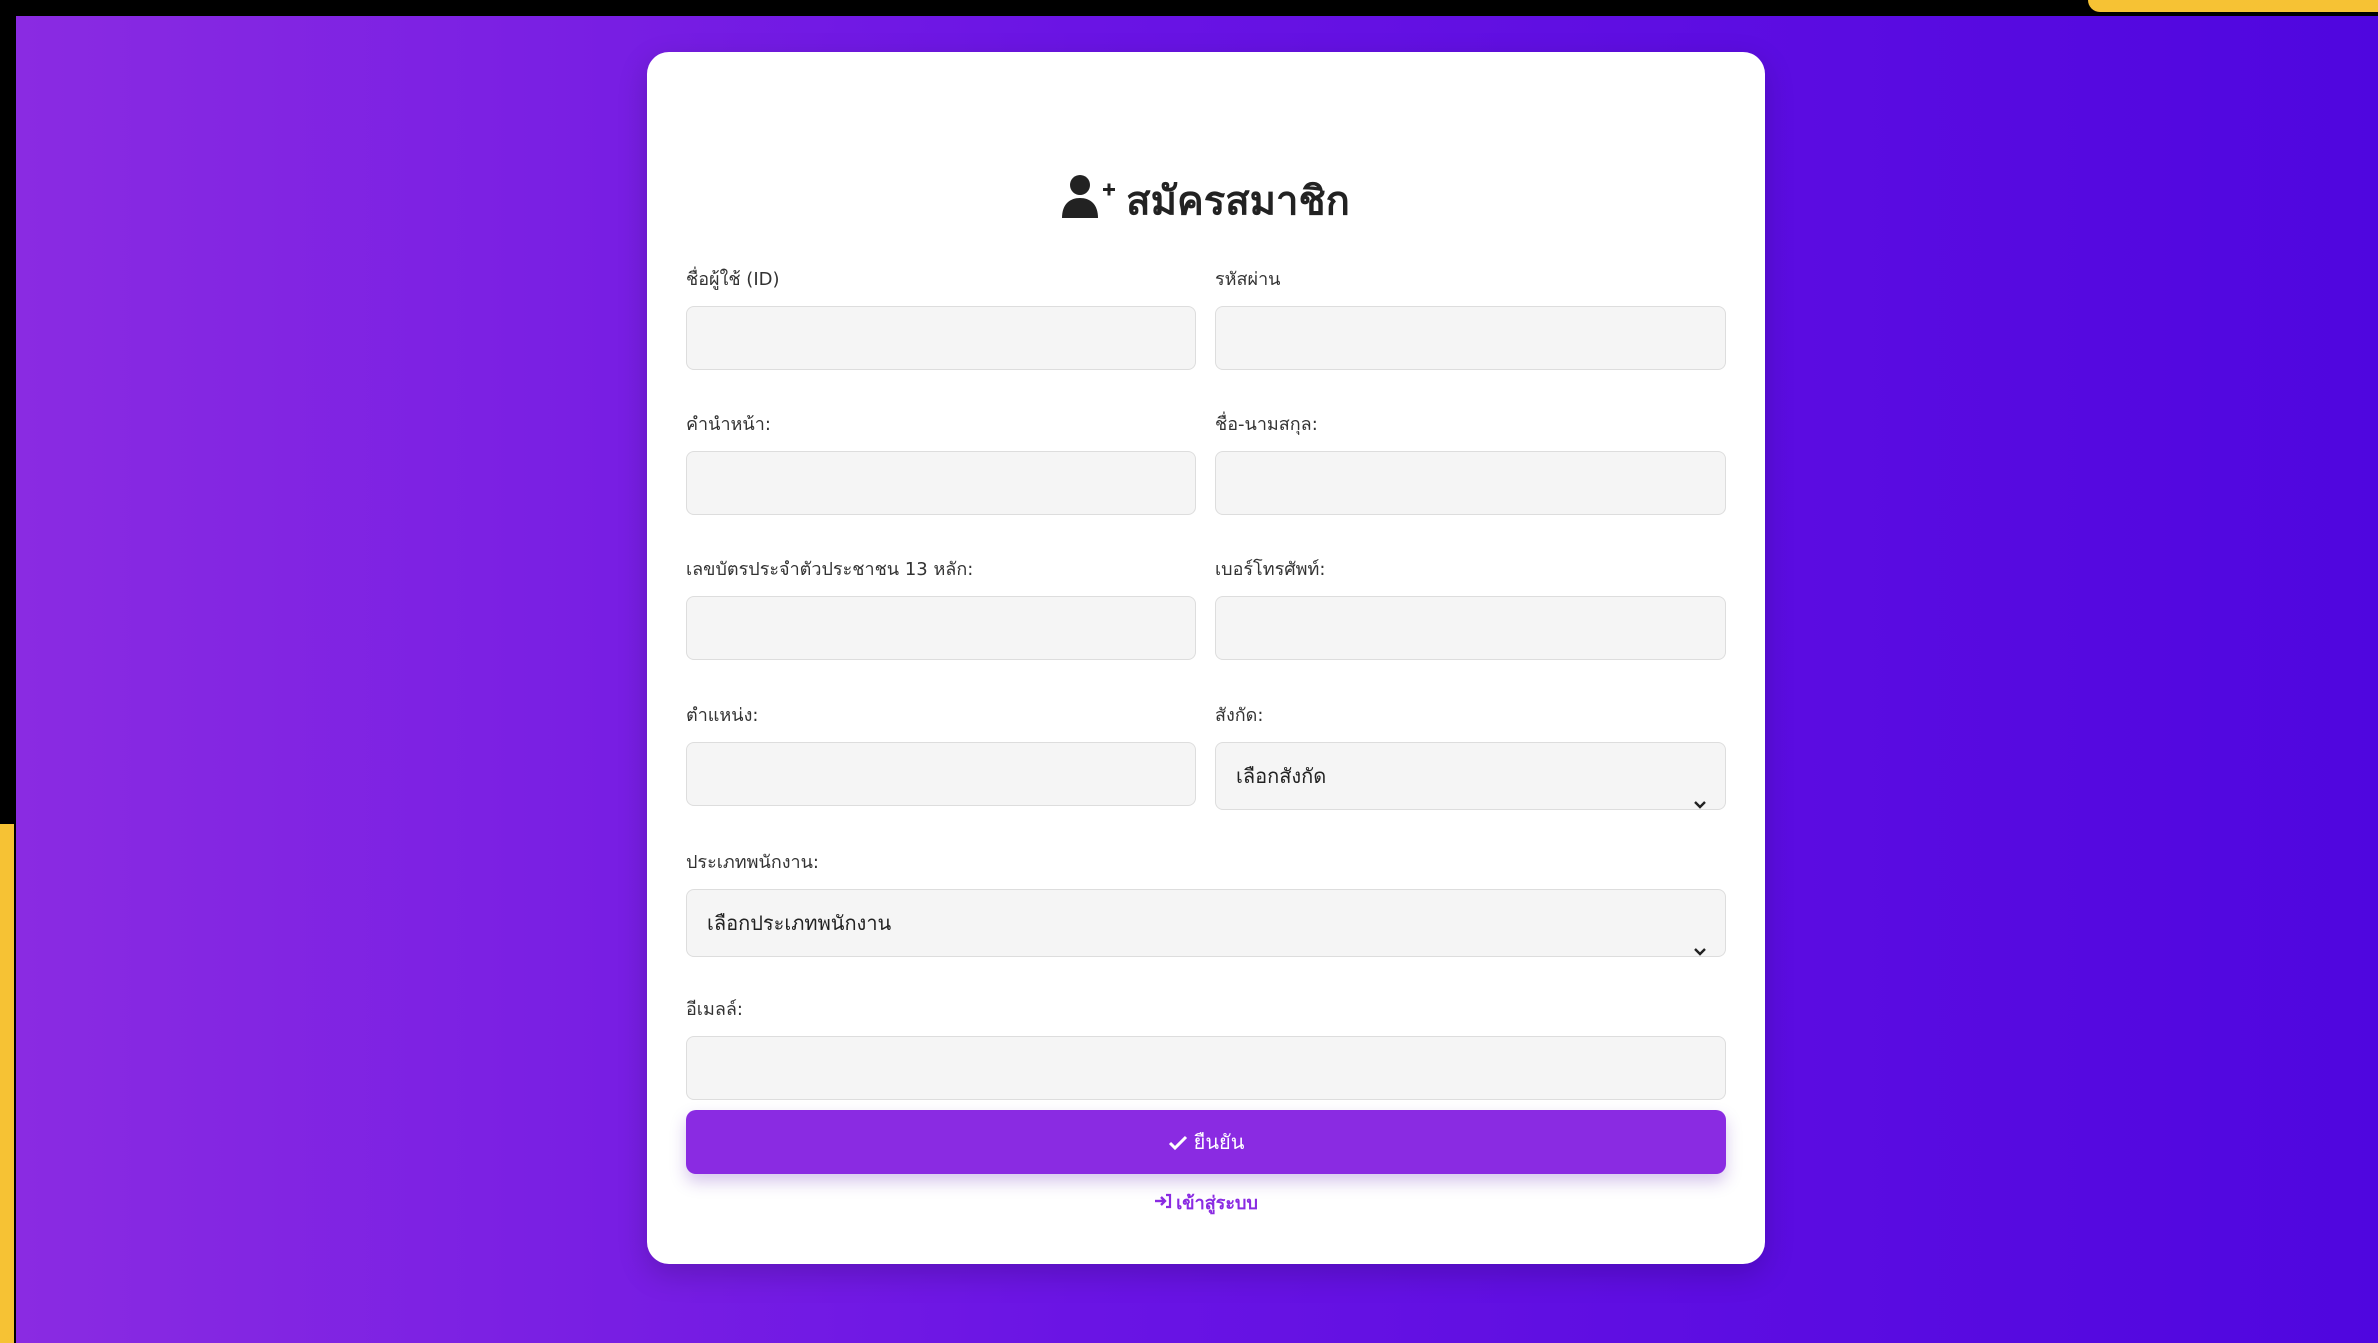 The height and width of the screenshot is (1343, 2378). What do you see at coordinates (733, 279) in the screenshot?
I see `username-label: ชื่อผู้ใช้ (ID)` at bounding box center [733, 279].